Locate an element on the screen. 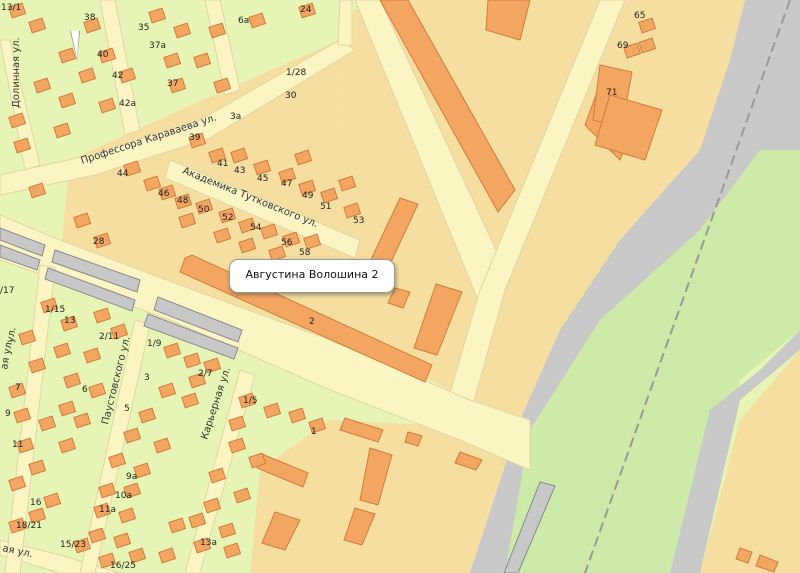 The height and width of the screenshot is (573, 800). house-number-label: 53 is located at coordinates (358, 221).